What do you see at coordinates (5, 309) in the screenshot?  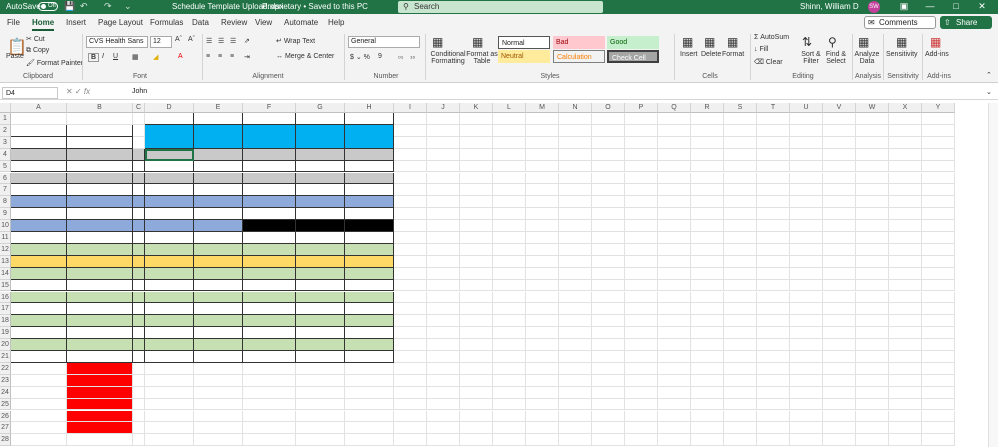 I see `row-header: 17` at bounding box center [5, 309].